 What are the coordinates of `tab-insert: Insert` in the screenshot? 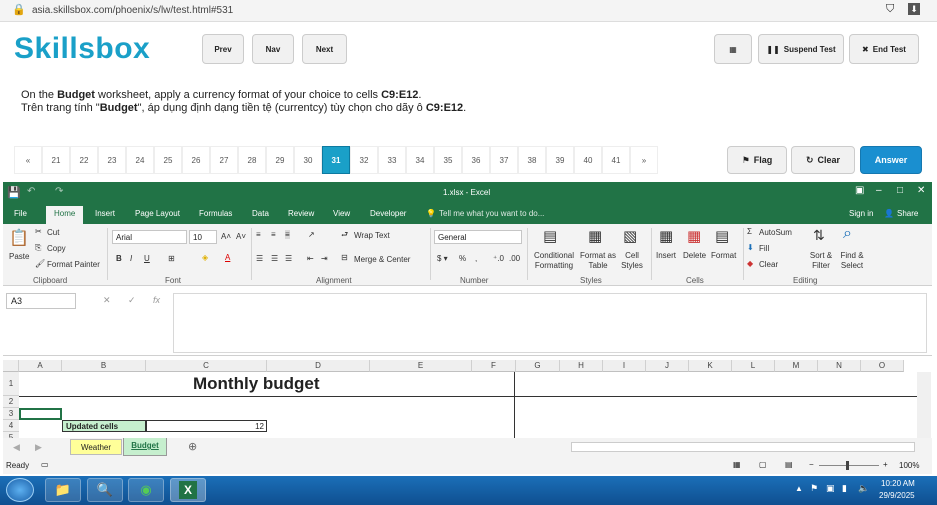 It's located at (105, 213).